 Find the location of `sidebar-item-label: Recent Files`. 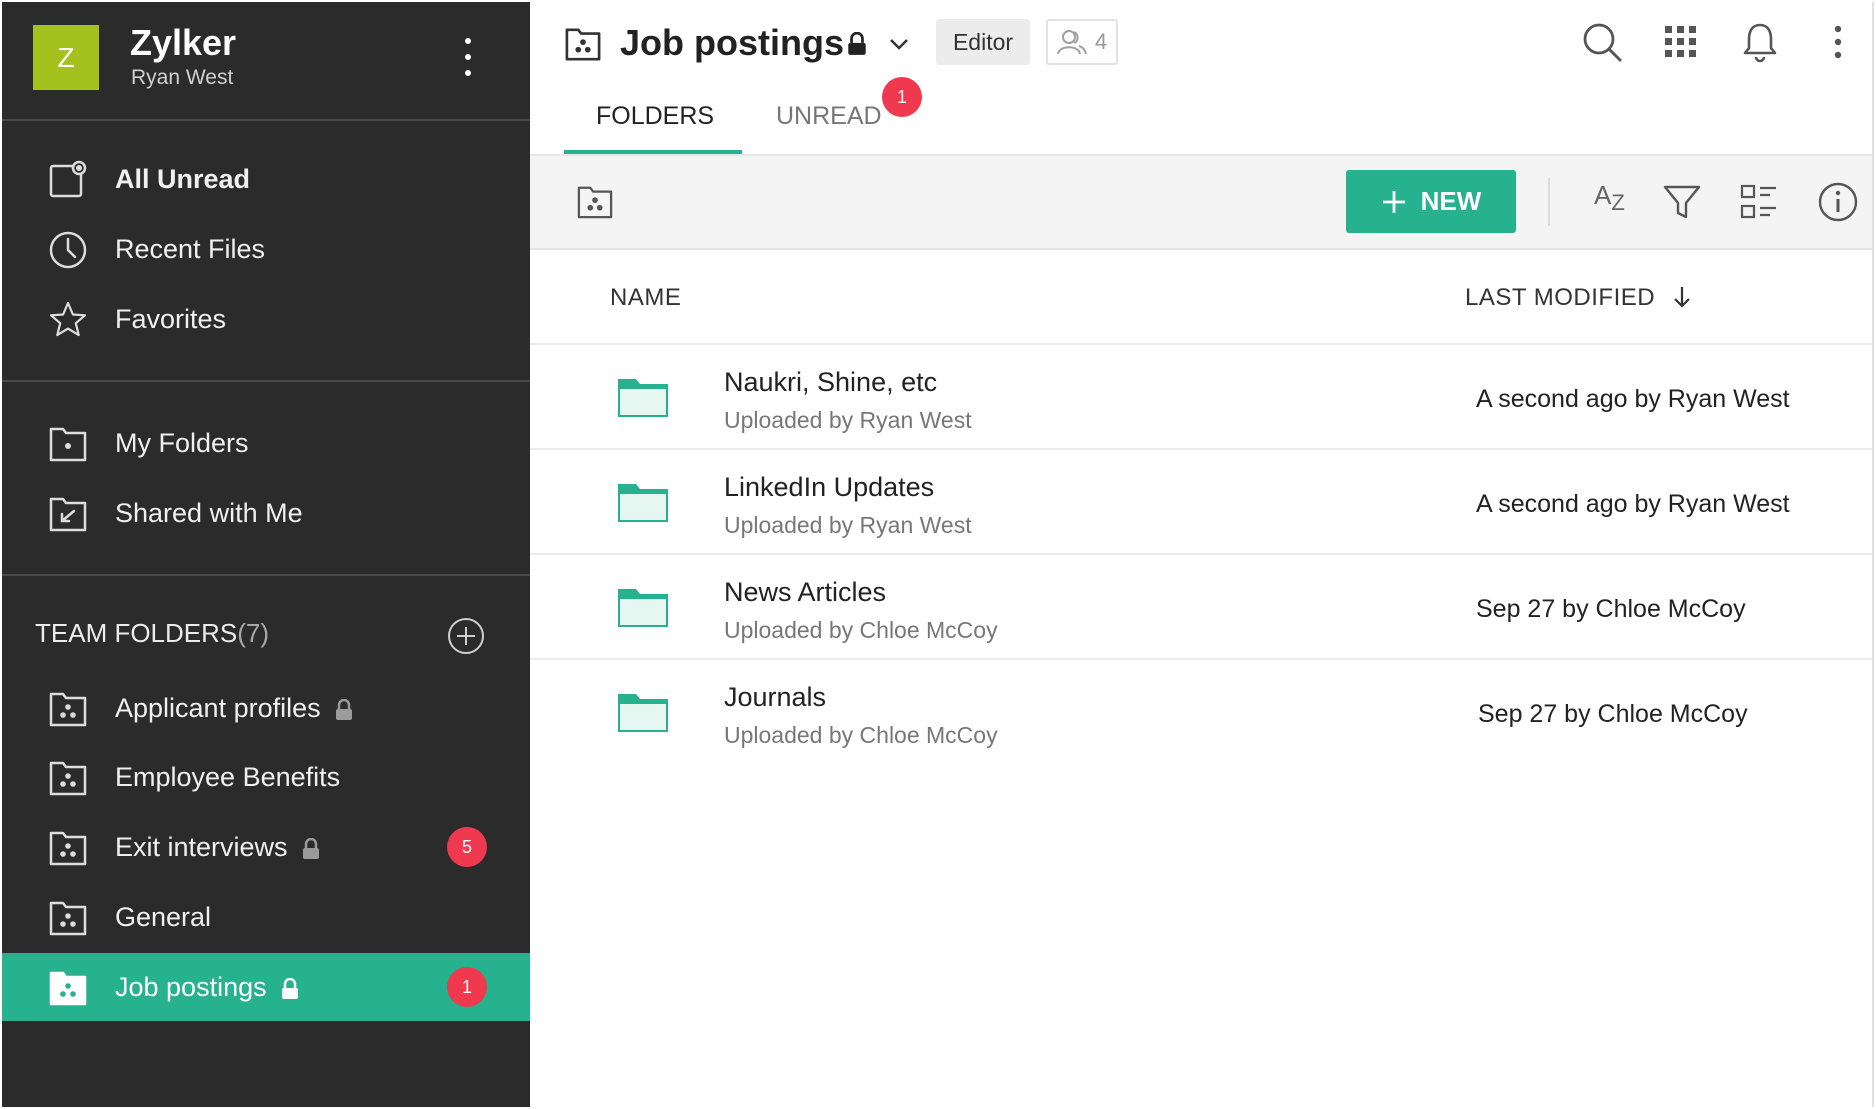

sidebar-item-label: Recent Files is located at coordinates (190, 249).